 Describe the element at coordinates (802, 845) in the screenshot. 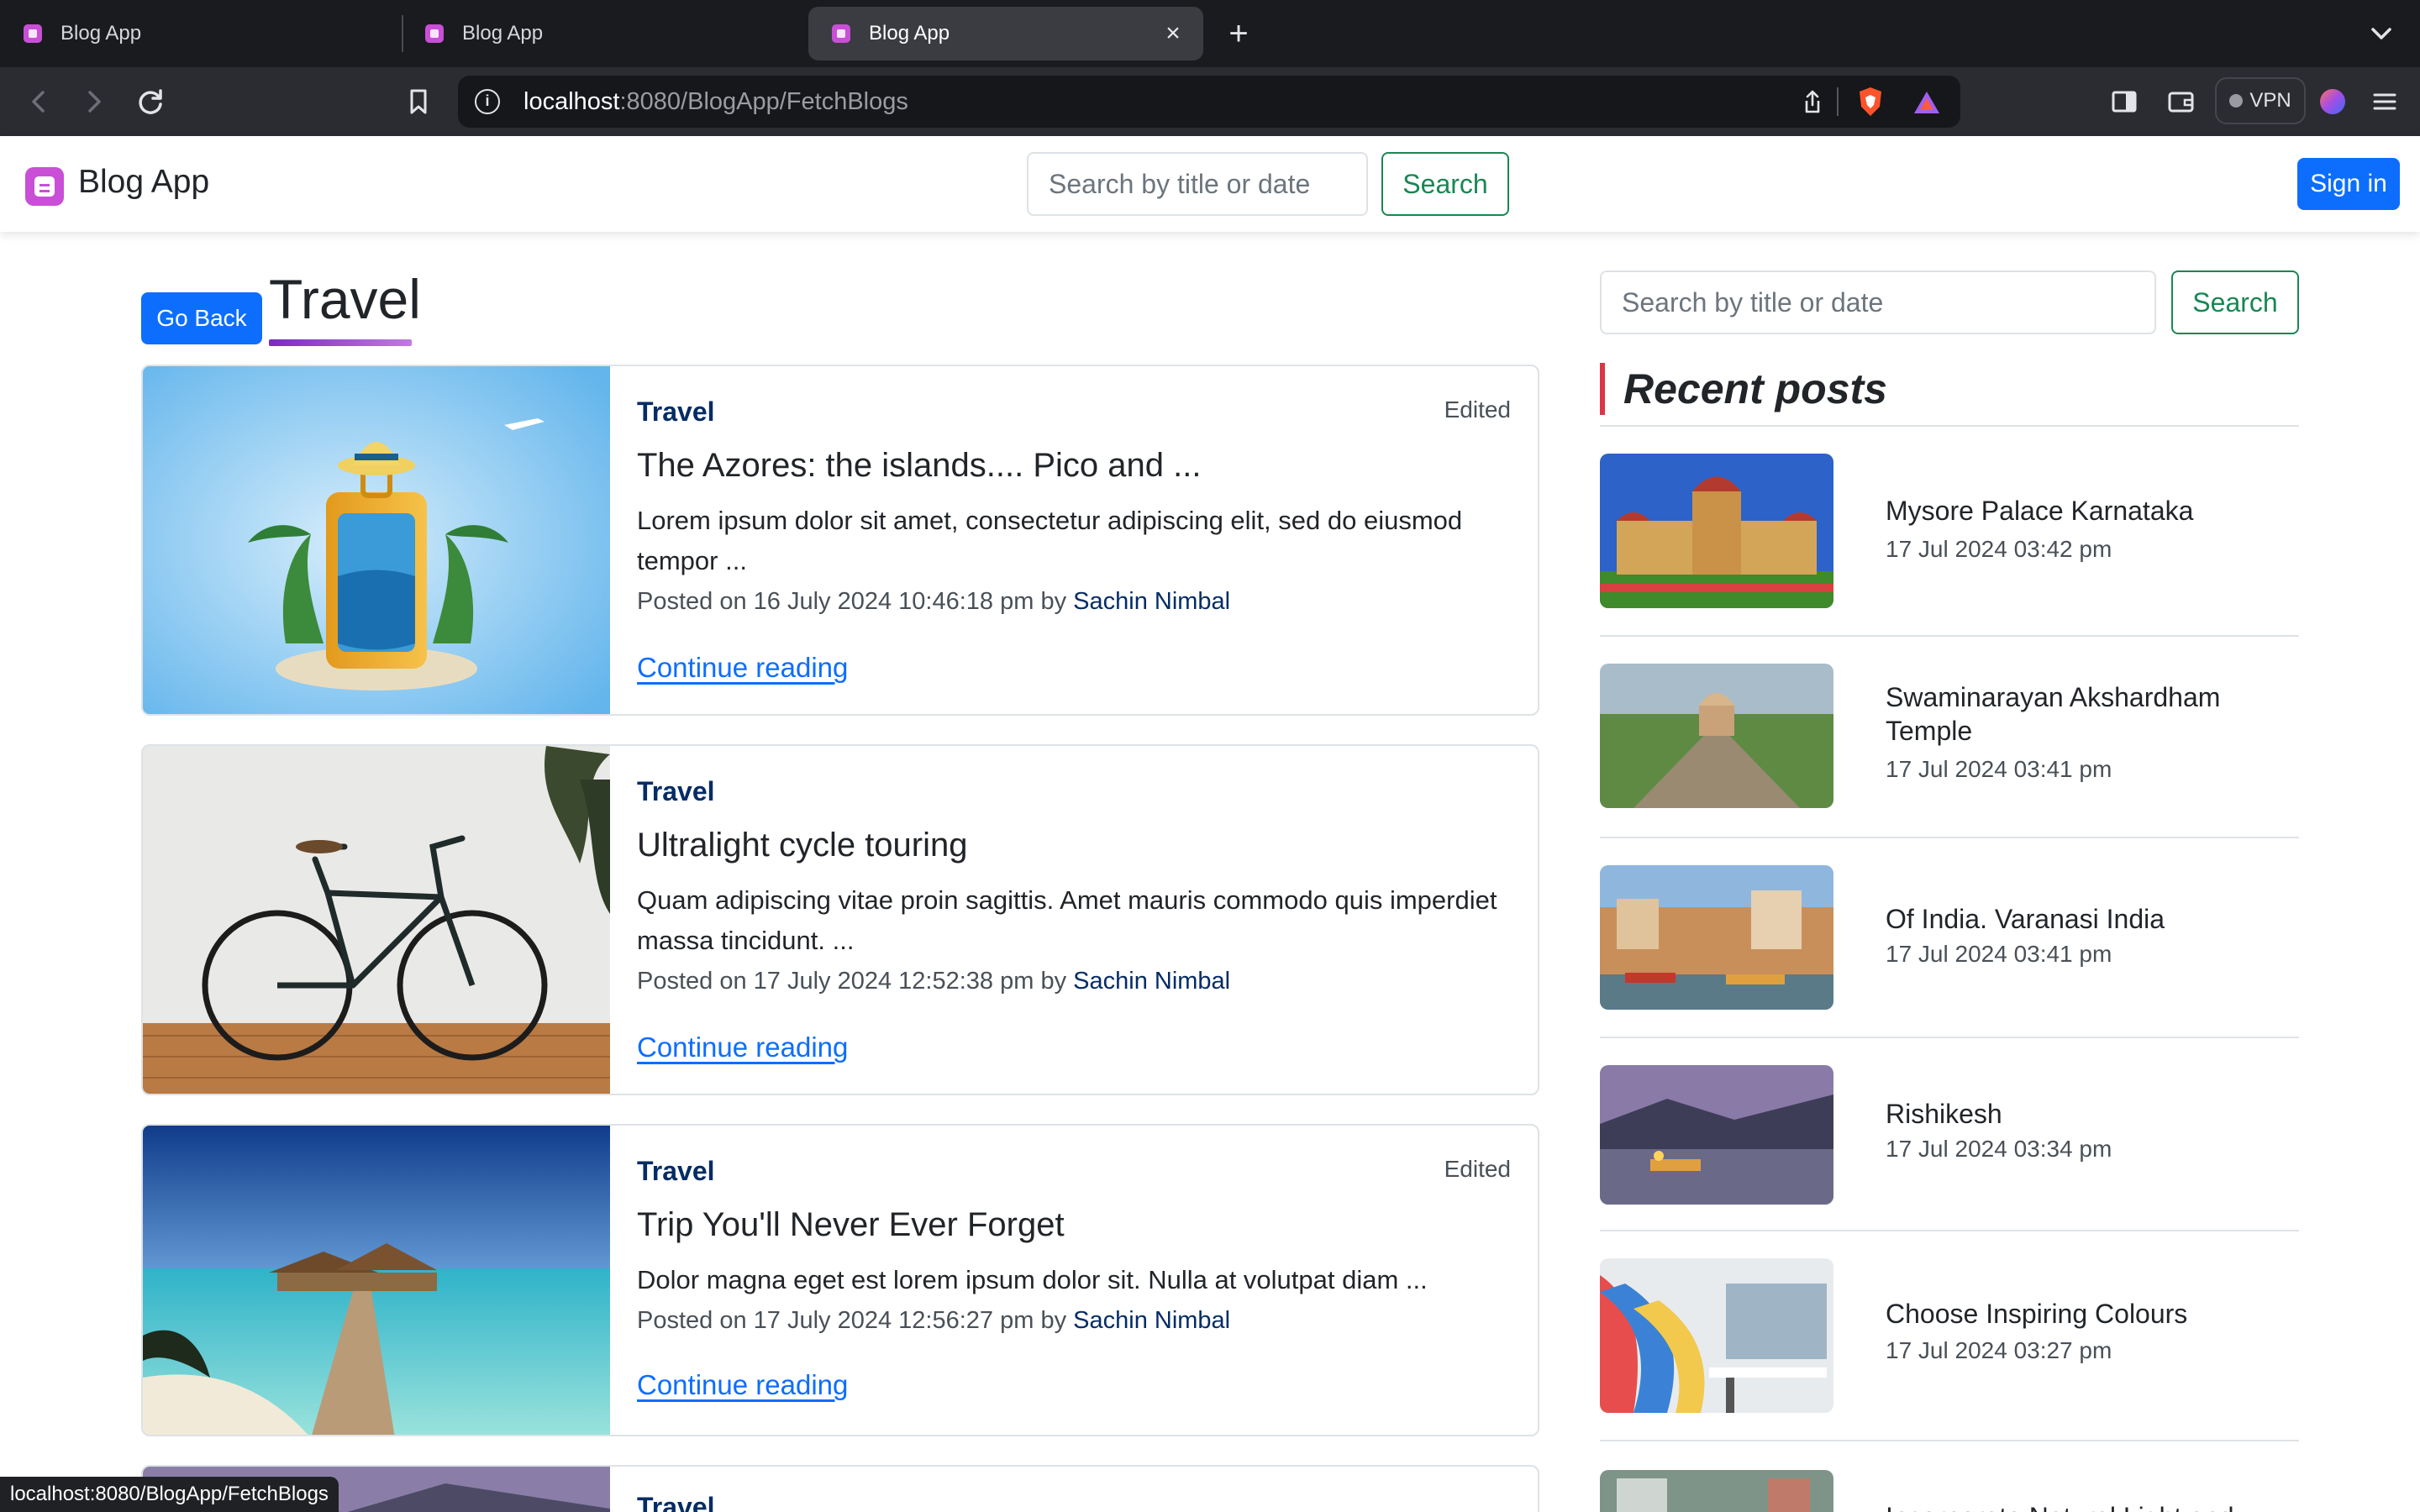

I see `post-title: Ultralight cycle touring` at that location.